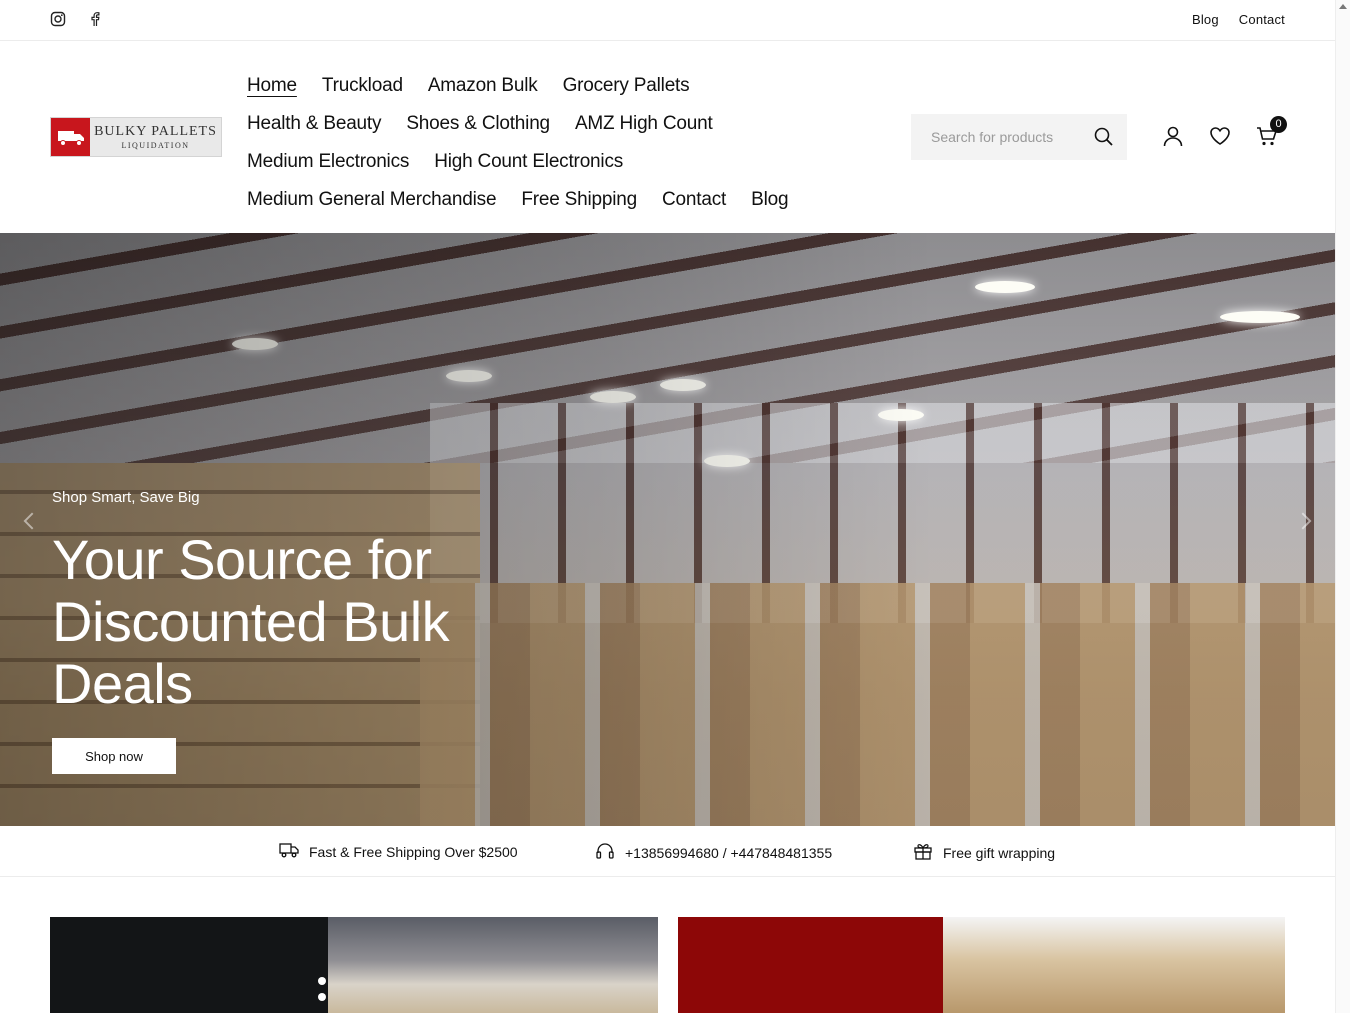 The image size is (1350, 1013). Describe the element at coordinates (644, 124) in the screenshot. I see `nav-amz-high-count: AMZ High Count` at that location.